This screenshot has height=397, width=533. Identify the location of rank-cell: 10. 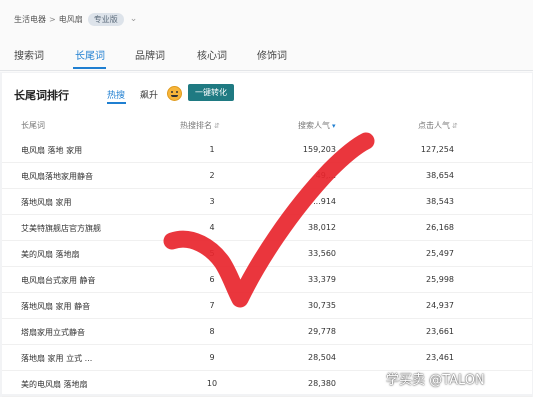
(212, 383).